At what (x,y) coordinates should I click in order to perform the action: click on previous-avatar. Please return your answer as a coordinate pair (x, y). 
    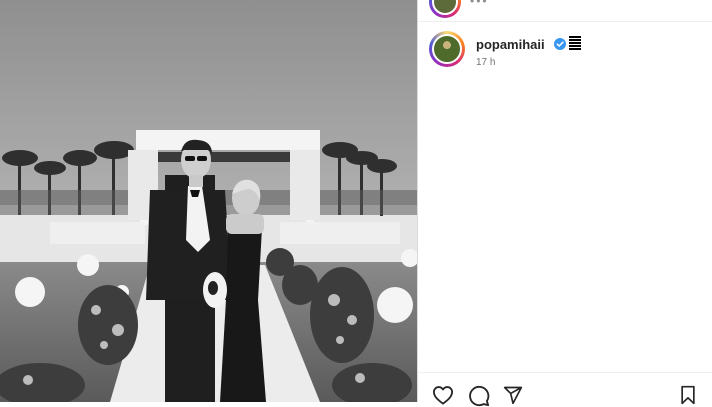
    Looking at the image, I should click on (445, 9).